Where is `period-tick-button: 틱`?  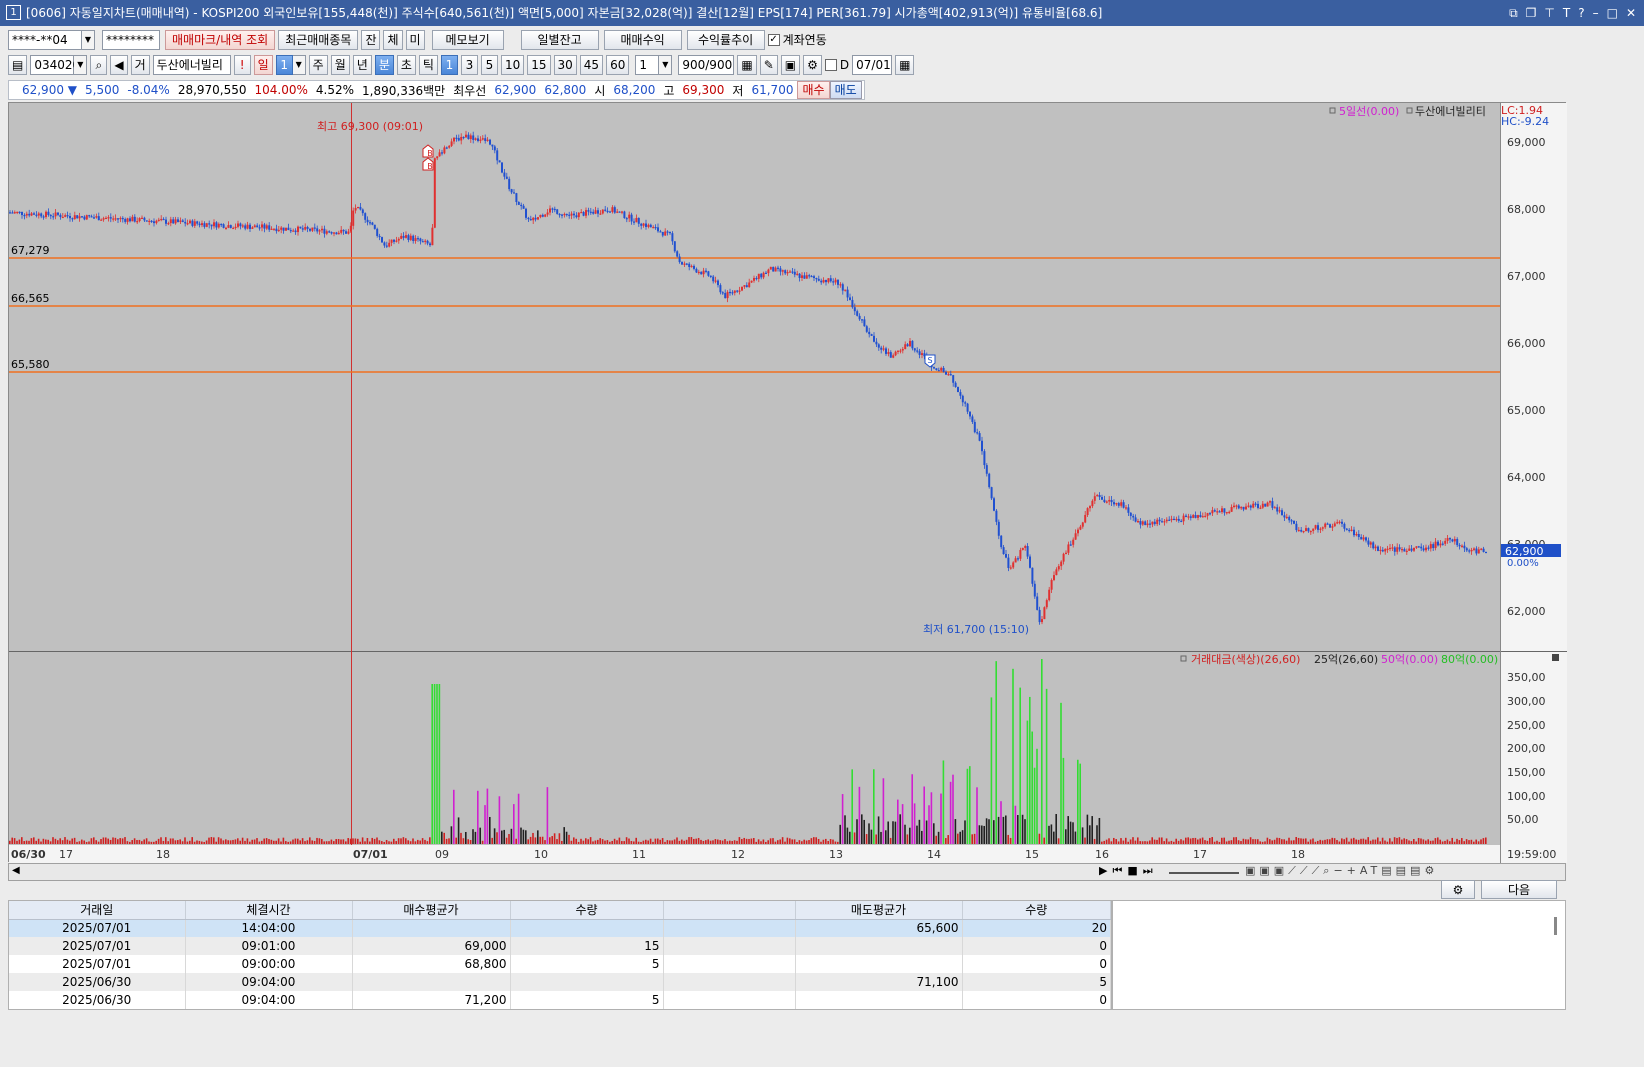 period-tick-button: 틱 is located at coordinates (428, 64).